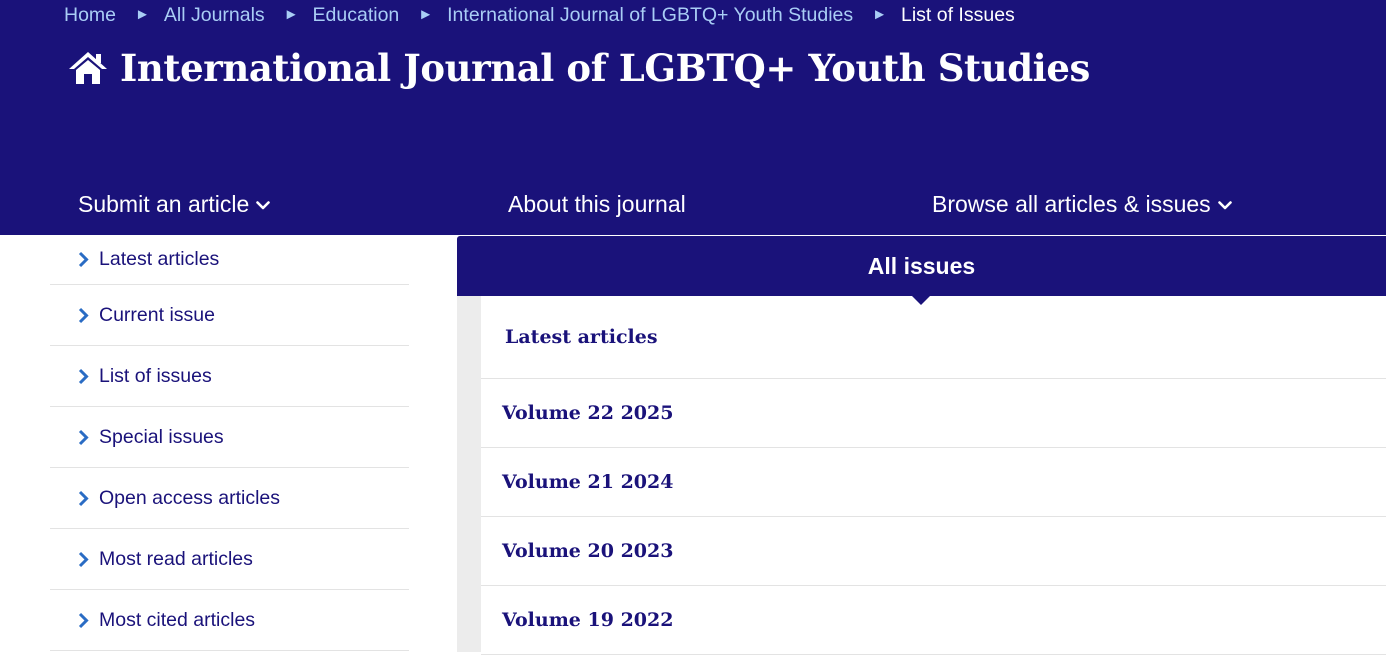  Describe the element at coordinates (588, 482) in the screenshot. I see `issue-label: Volume 21 2024` at that location.